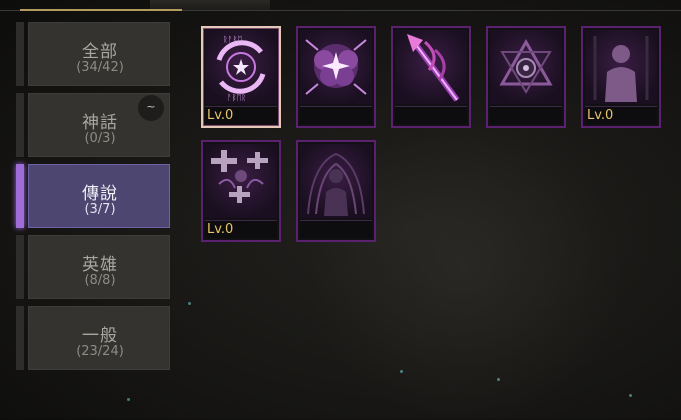 The image size is (681, 420). I want to click on category-name: 傳說, so click(100, 194).